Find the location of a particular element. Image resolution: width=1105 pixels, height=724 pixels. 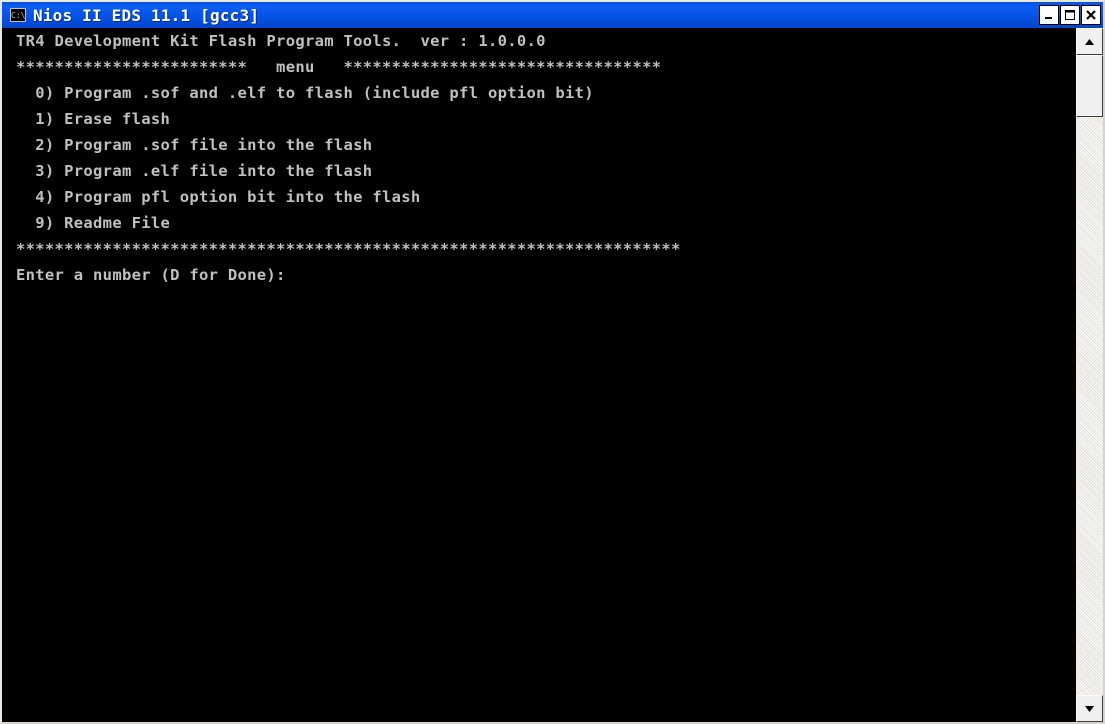

input-prompt: Enter a number (D for Done): is located at coordinates (151, 275).